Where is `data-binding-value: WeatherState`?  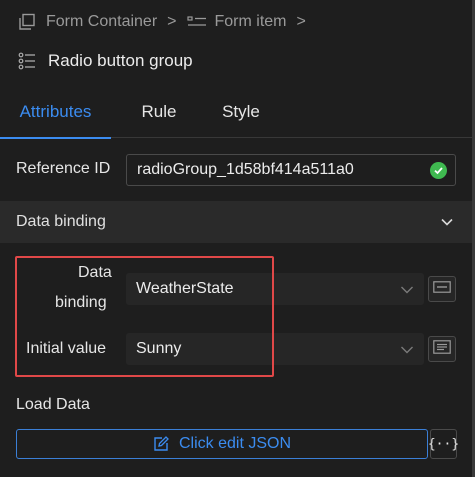 data-binding-value: WeatherState is located at coordinates (185, 288).